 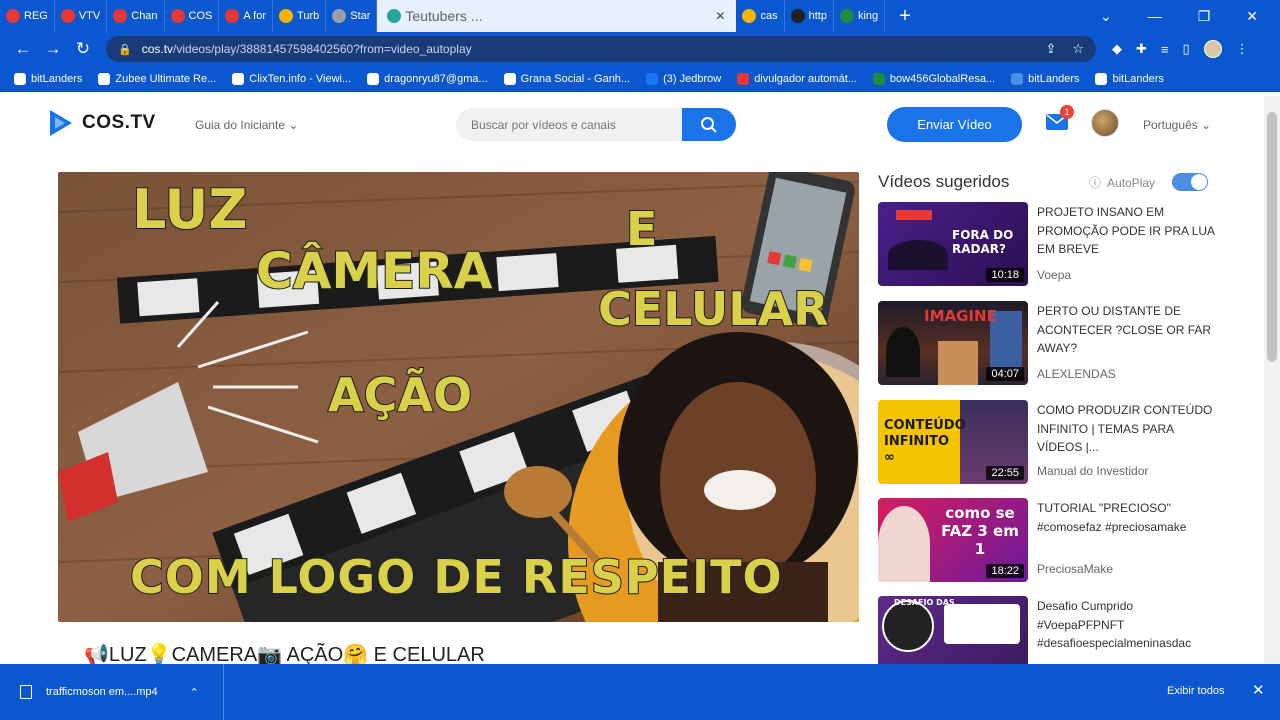 I want to click on scrollbar-thumb, so click(x=1272, y=237).